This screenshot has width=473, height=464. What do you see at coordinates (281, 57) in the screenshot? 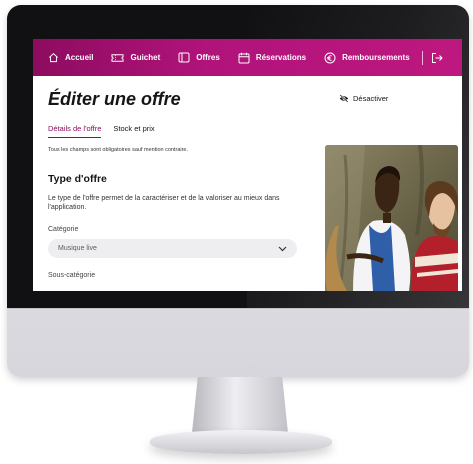
I see `nav-label: Réservations` at bounding box center [281, 57].